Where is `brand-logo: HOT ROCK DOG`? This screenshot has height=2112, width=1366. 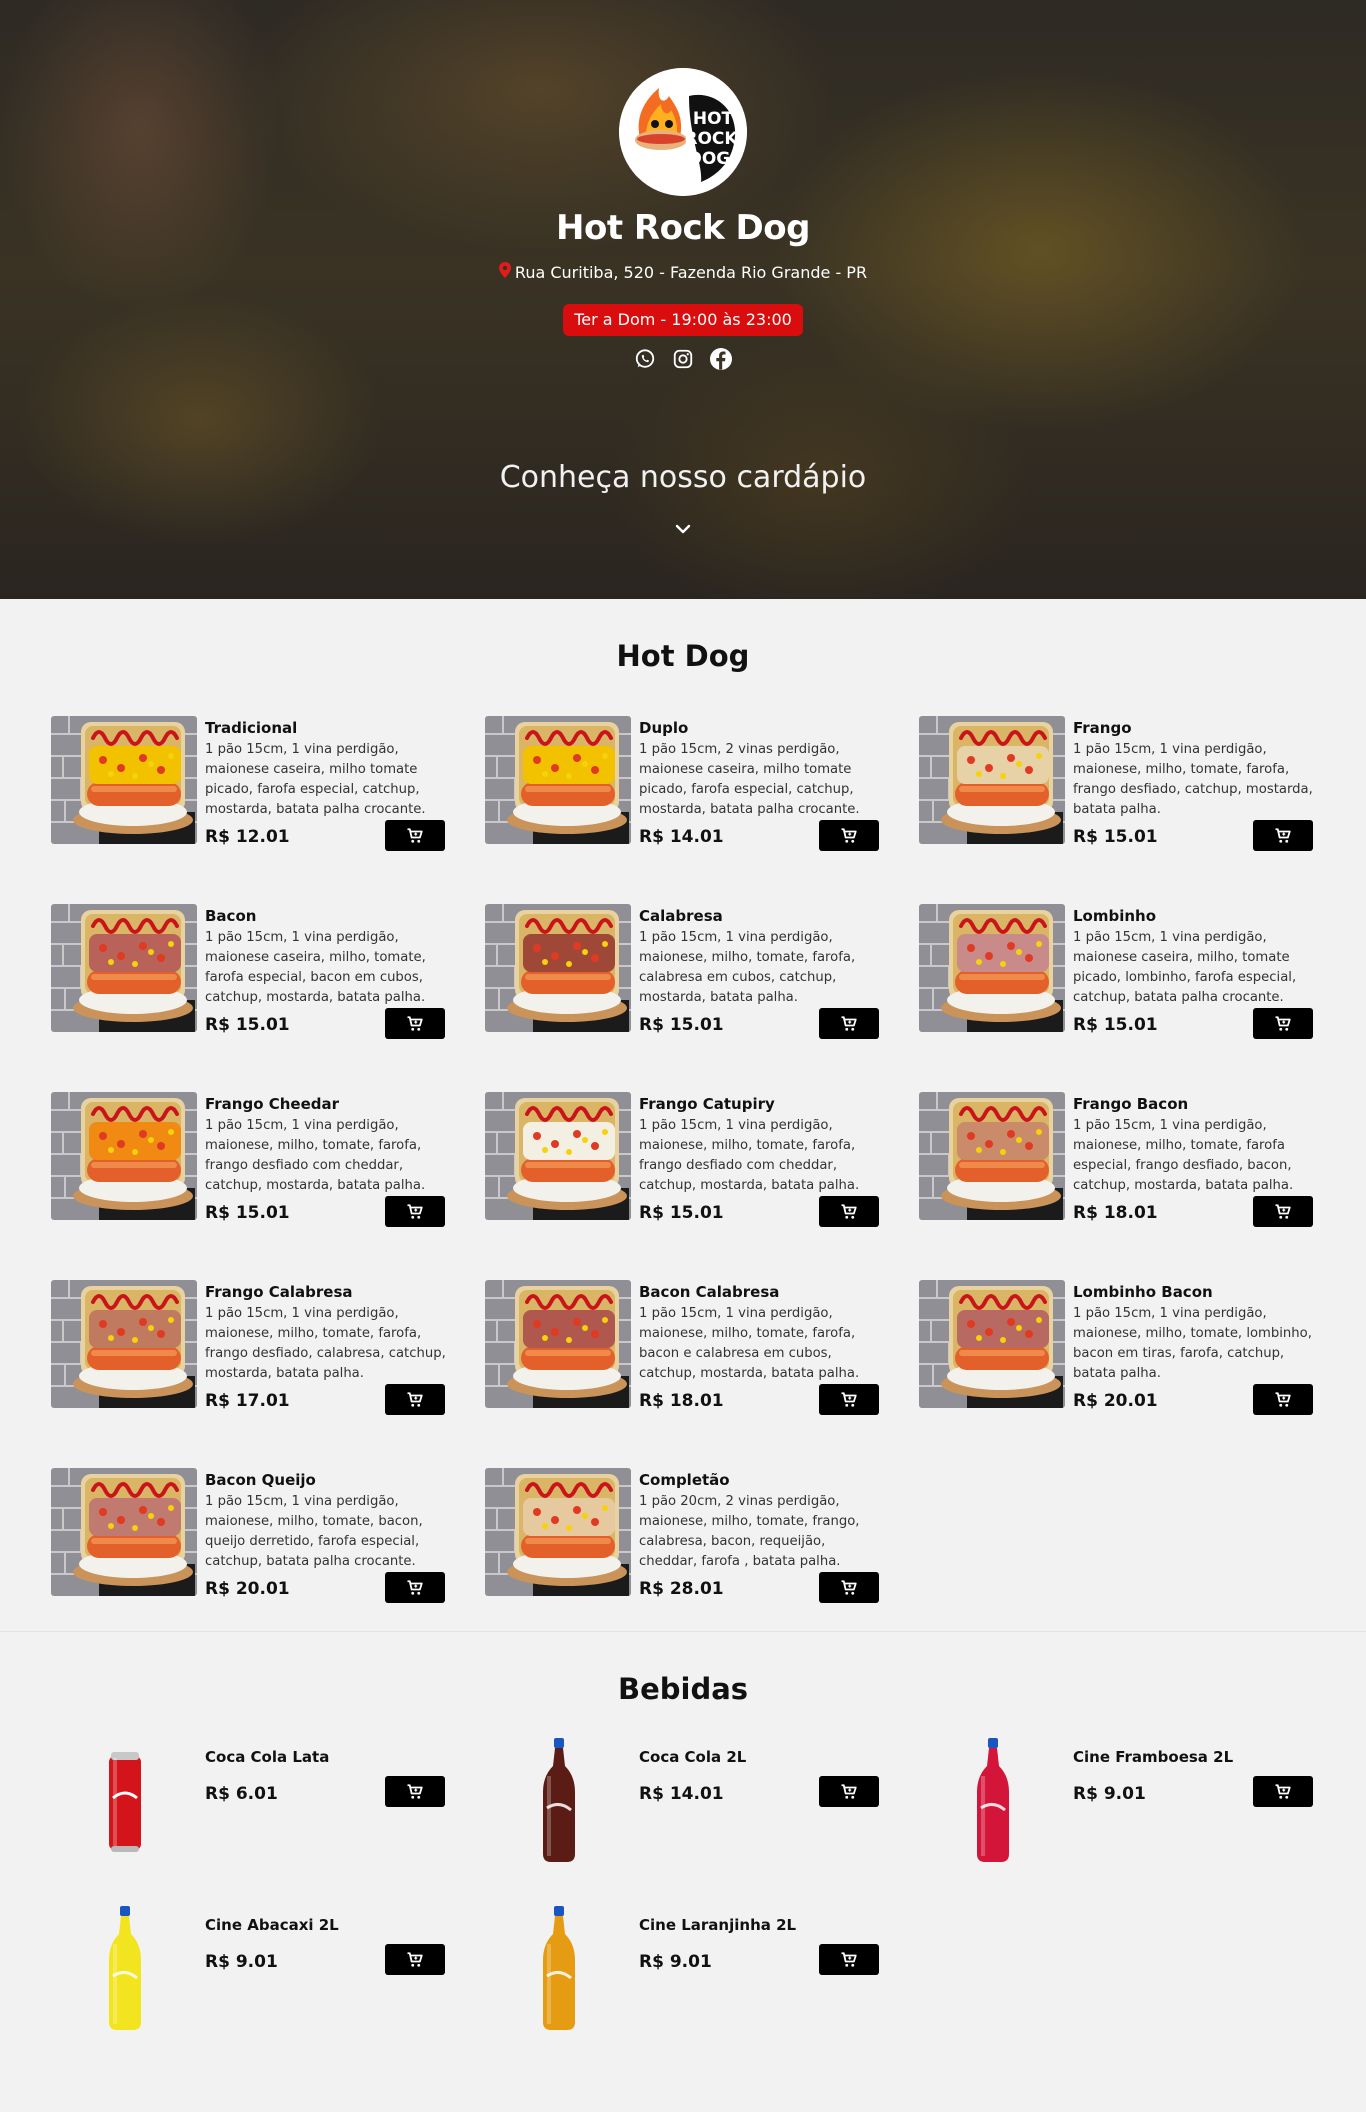
brand-logo: HOT ROCK DOG is located at coordinates (683, 132).